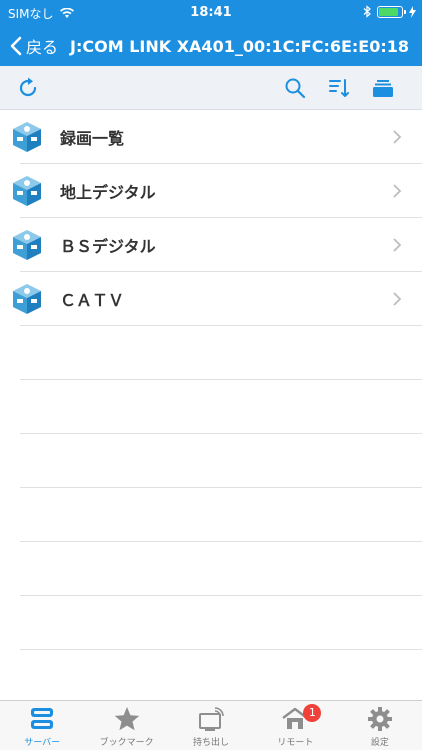  Describe the element at coordinates (42, 718) in the screenshot. I see `server-icon` at that location.